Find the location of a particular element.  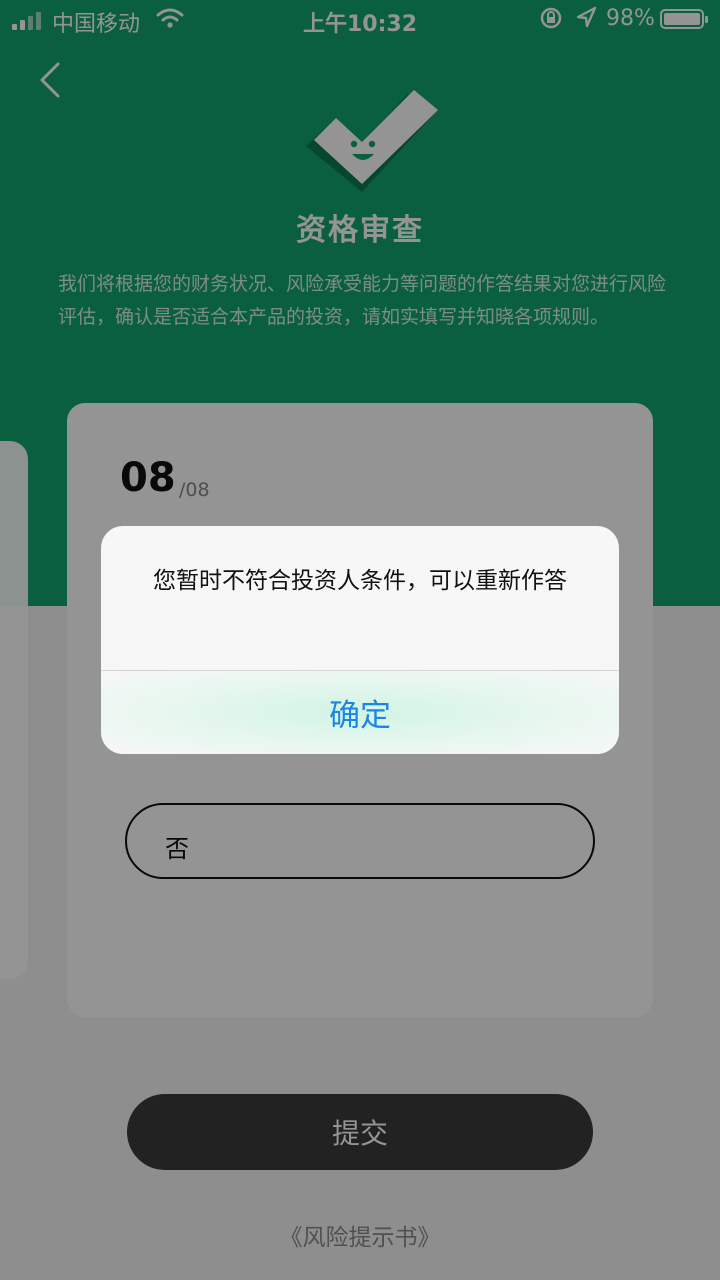

alert-message: 您暂时不符合投资人条件，可以重新作答 is located at coordinates (360, 581).